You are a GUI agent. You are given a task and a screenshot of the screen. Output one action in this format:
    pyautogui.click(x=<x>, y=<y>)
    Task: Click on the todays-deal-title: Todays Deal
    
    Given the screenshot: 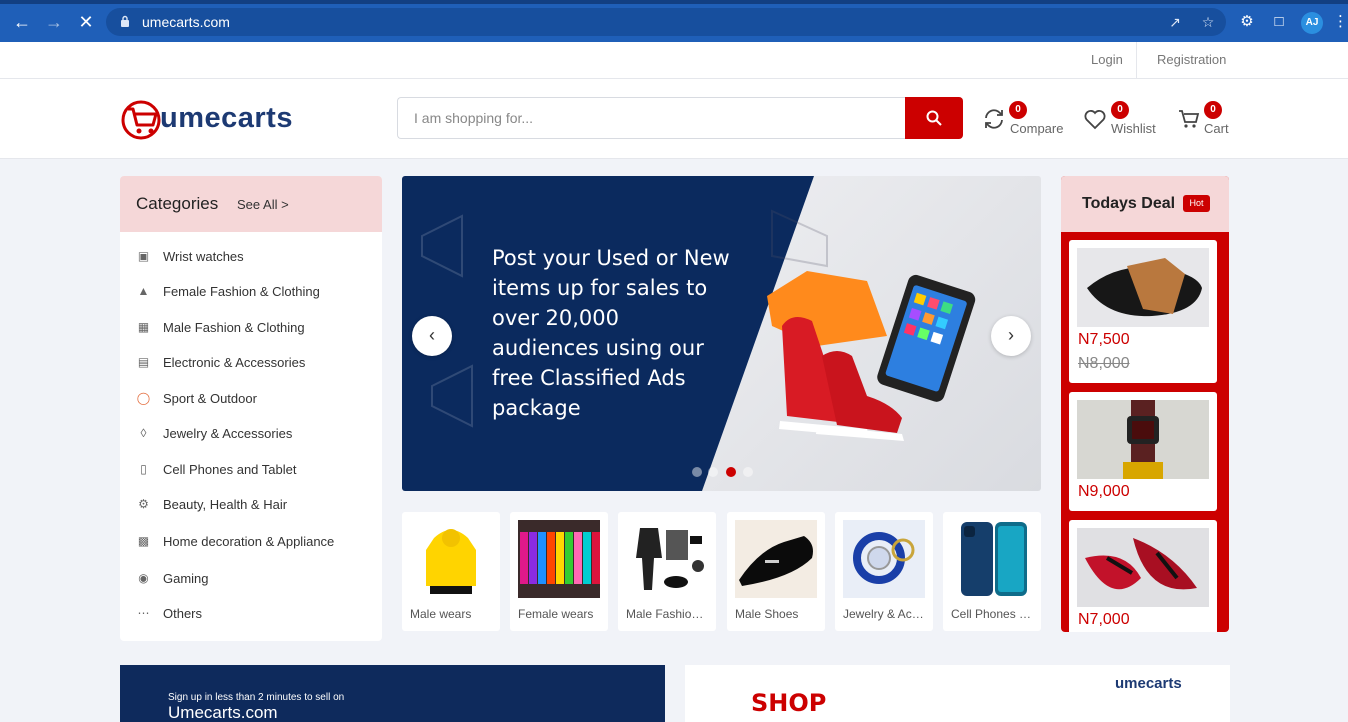 What is the action you would take?
    pyautogui.click(x=1129, y=203)
    